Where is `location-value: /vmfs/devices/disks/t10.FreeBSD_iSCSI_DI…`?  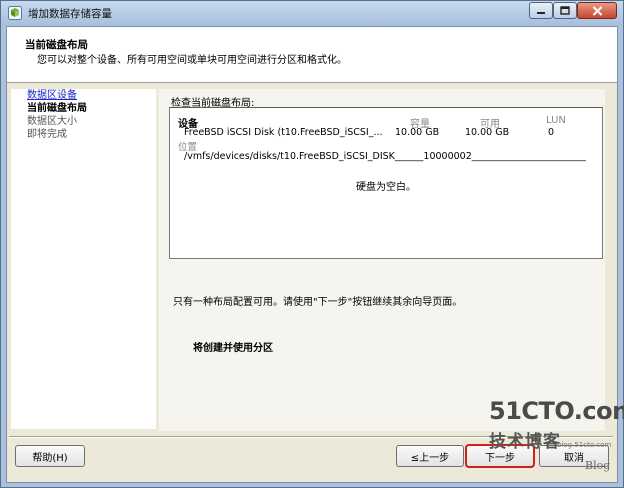
location-value: /vmfs/devices/disks/t10.FreeBSD_iSCSI_DI… is located at coordinates (385, 156).